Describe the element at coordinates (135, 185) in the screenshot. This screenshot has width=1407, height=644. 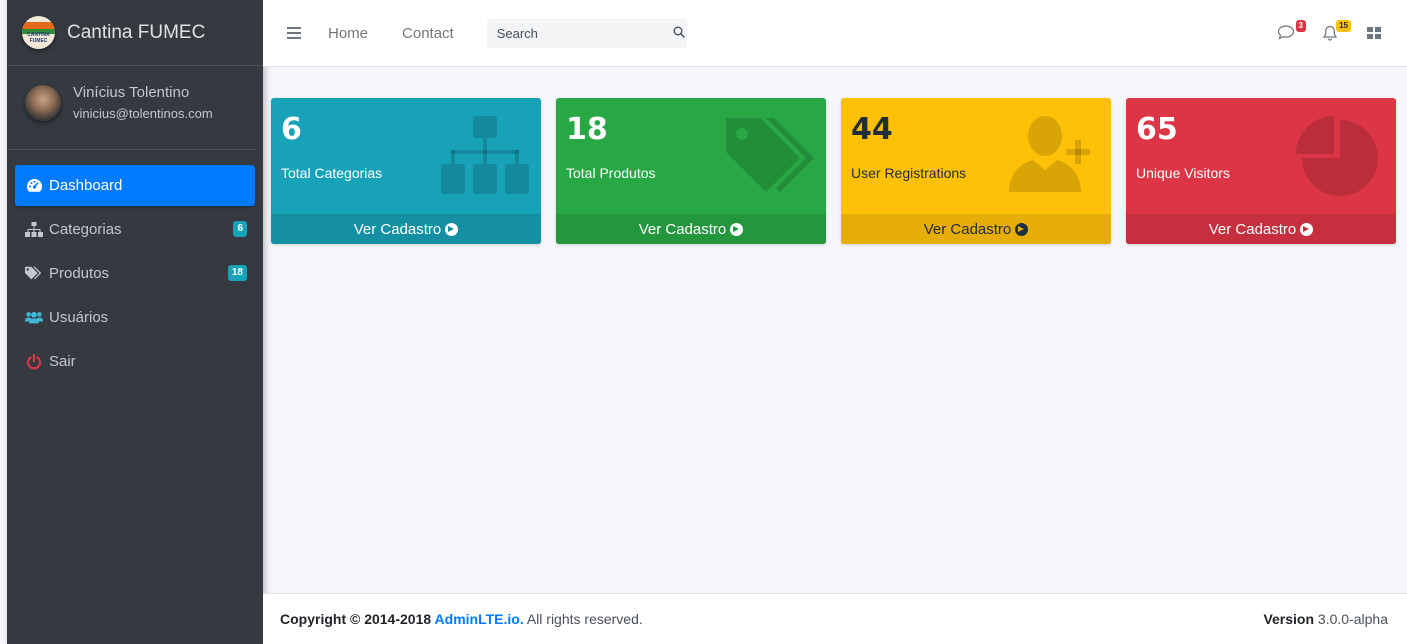
I see `sidebar-item-dashboard: Dashboard` at that location.